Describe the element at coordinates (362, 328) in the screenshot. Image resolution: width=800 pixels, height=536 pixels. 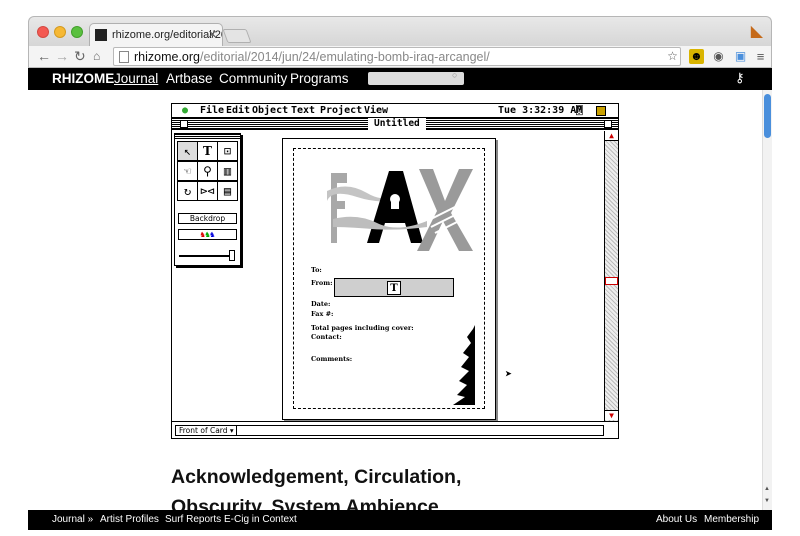
I see `fax-total-pages-label: Total pages including cover:` at that location.